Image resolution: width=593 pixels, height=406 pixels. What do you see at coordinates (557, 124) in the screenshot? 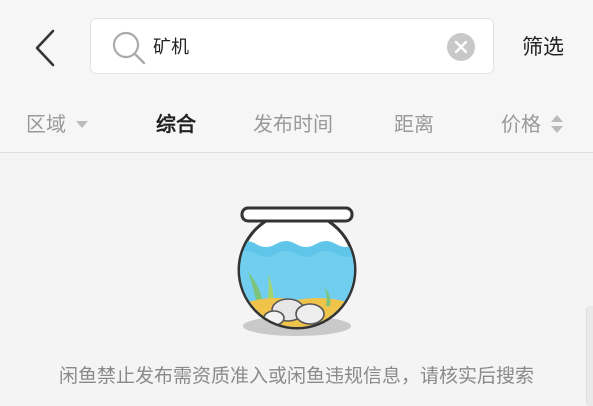
I see `sort-icon` at bounding box center [557, 124].